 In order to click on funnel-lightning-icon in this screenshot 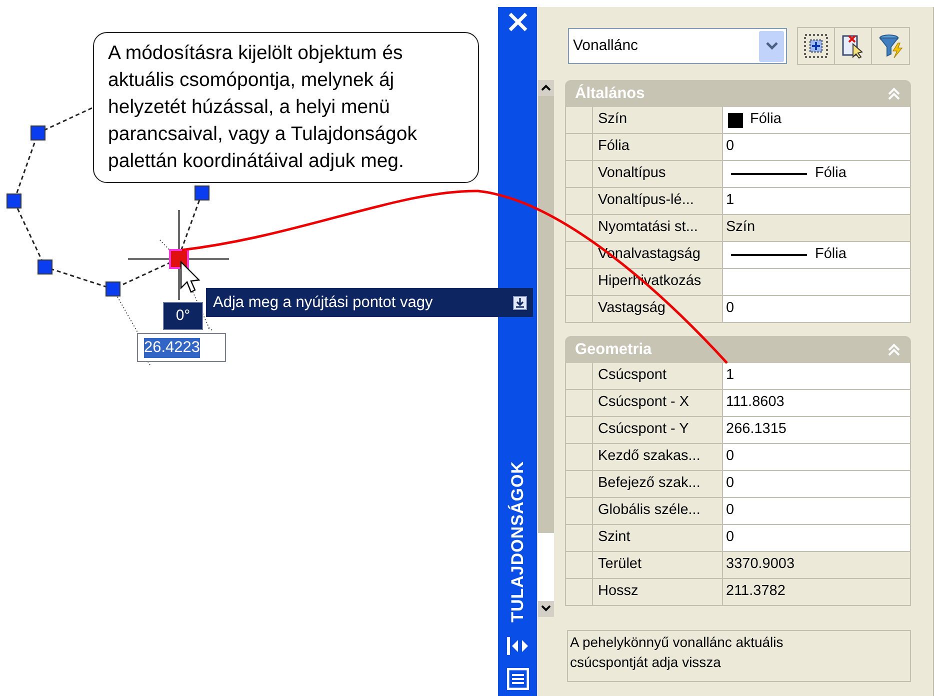, I will do `click(891, 46)`.